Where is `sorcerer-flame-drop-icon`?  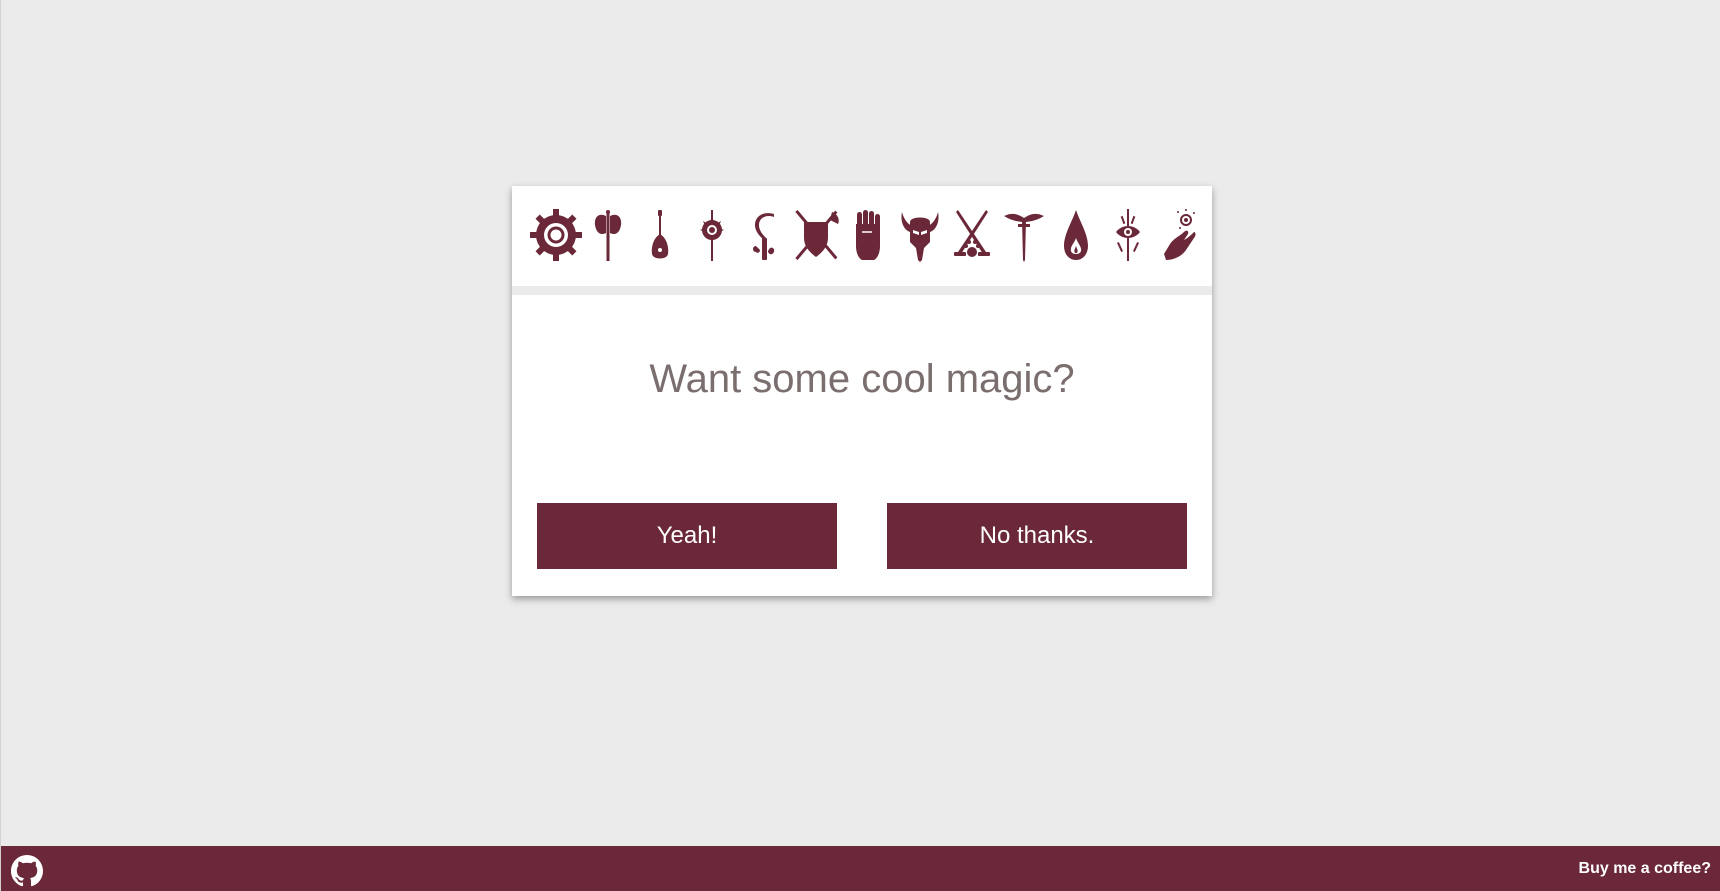 sorcerer-flame-drop-icon is located at coordinates (1076, 235).